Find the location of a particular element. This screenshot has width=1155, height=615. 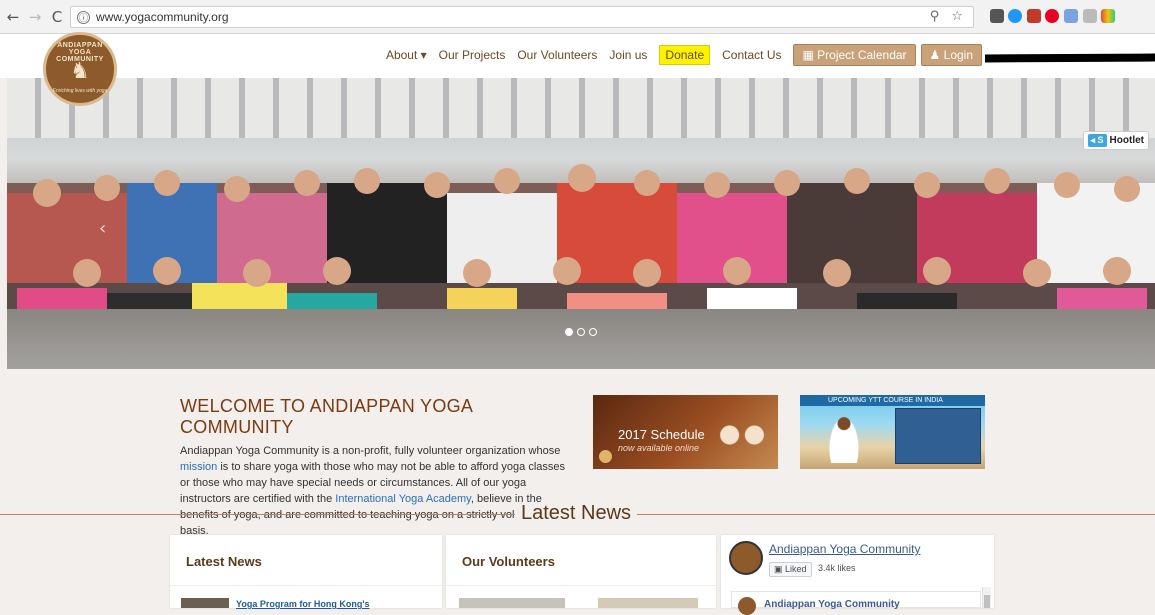

facebook-page-name: Andiappan Yoga Community is located at coordinates (844, 549).